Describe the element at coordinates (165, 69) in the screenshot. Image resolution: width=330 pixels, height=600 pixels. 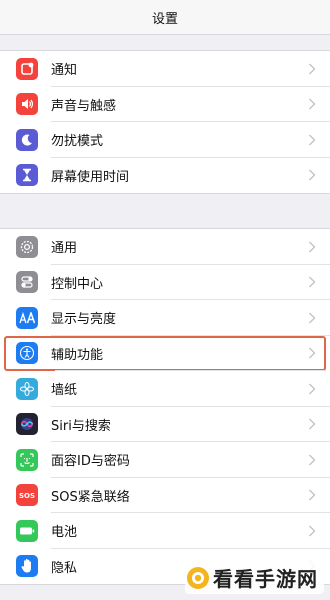
I see `settings-row-notifications: 通知` at that location.